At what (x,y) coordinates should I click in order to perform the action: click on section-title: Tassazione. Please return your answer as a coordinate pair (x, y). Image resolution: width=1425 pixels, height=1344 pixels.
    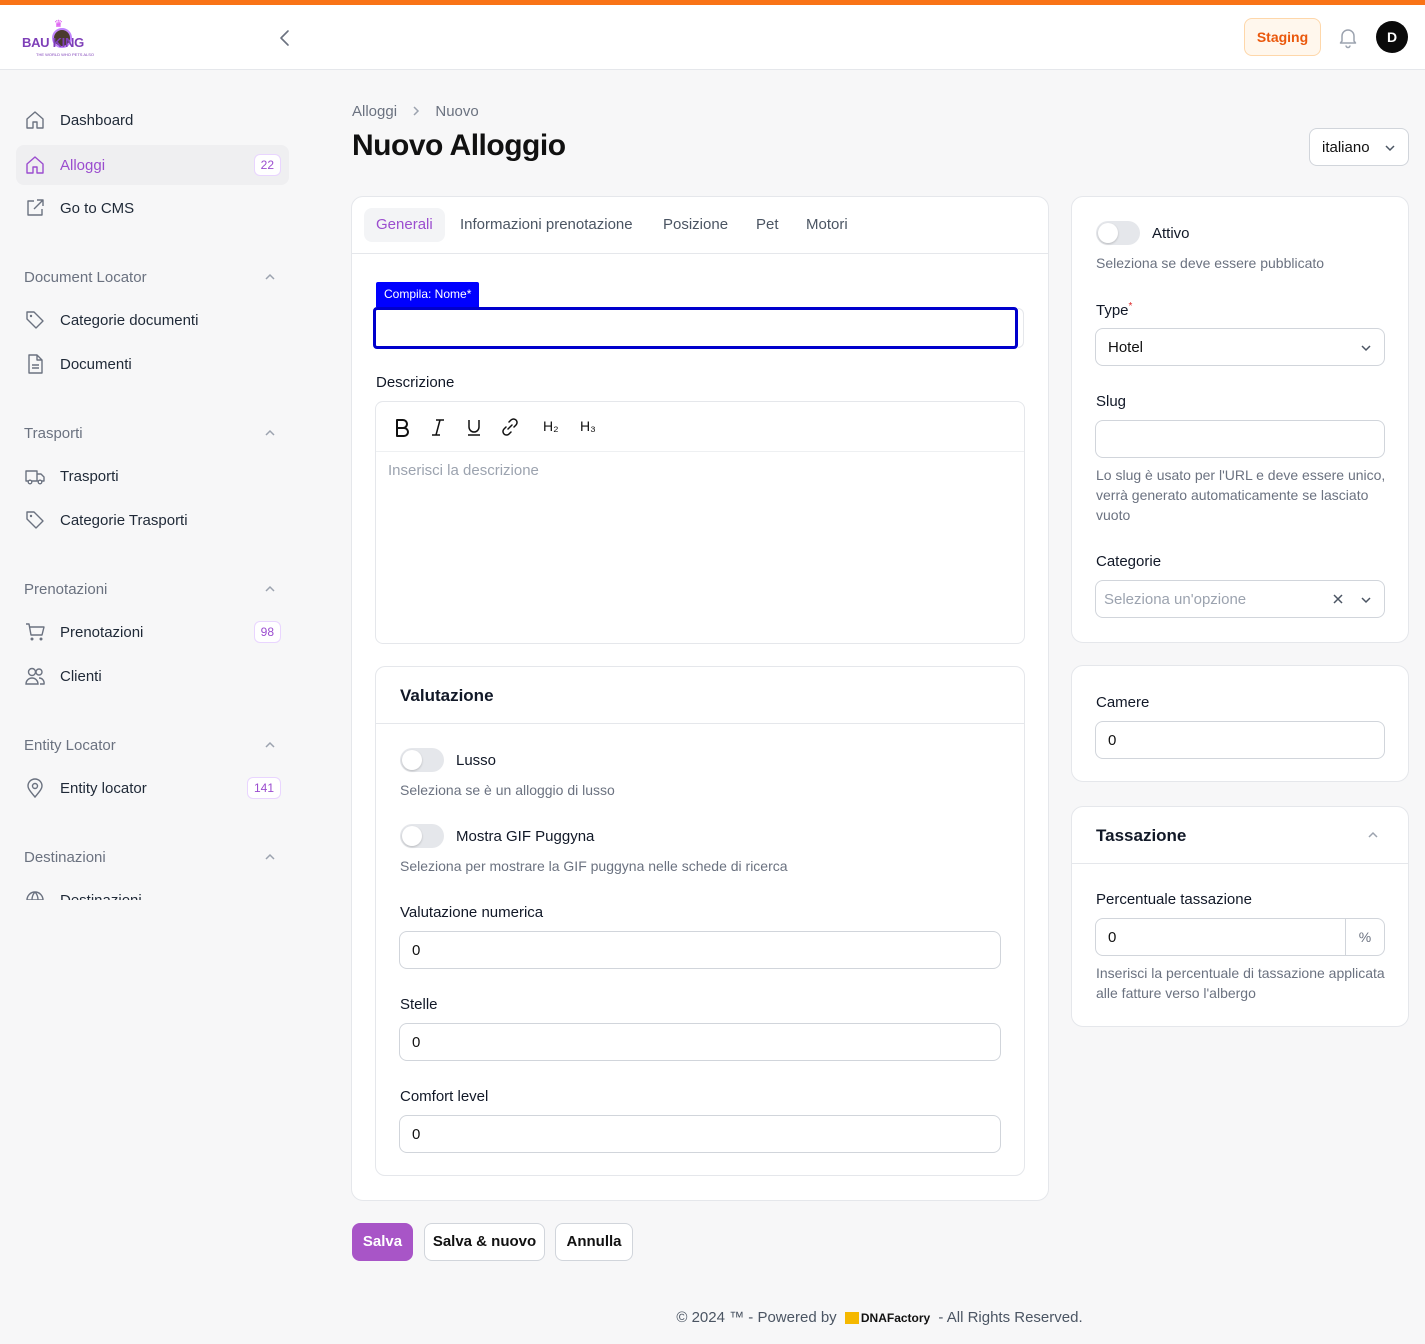
    Looking at the image, I should click on (1141, 835).